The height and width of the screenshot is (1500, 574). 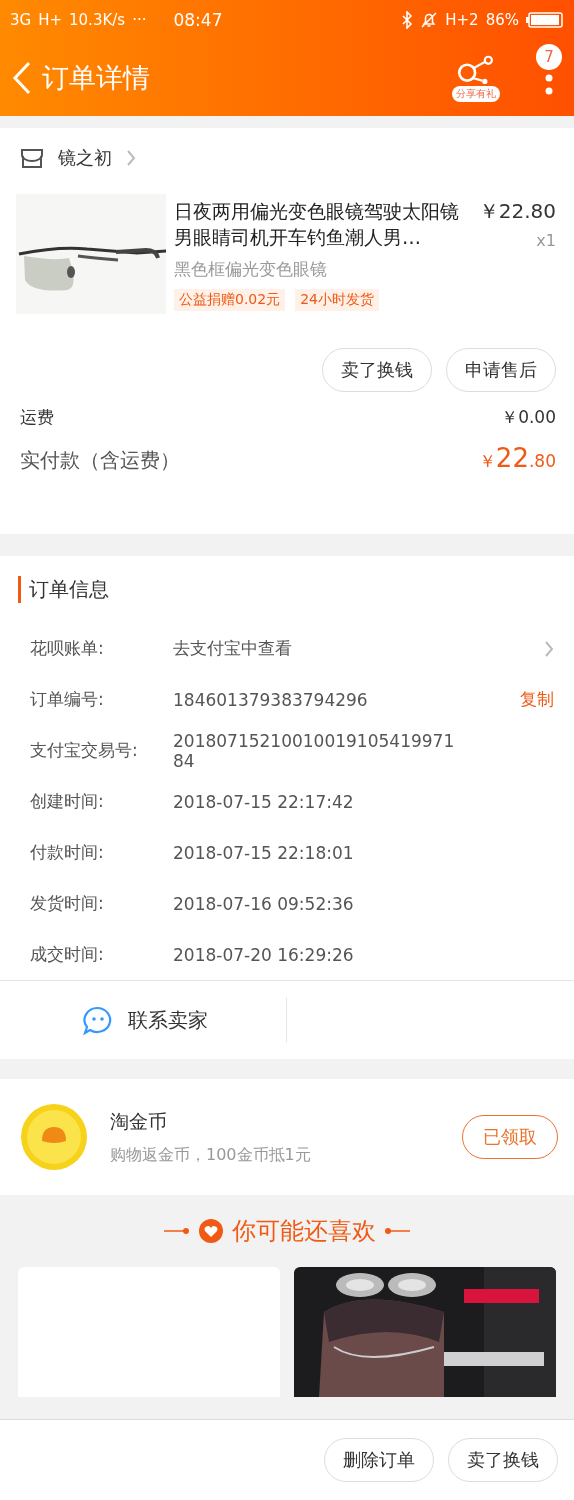 I want to click on info-label: 订单编号:, so click(x=67, y=699).